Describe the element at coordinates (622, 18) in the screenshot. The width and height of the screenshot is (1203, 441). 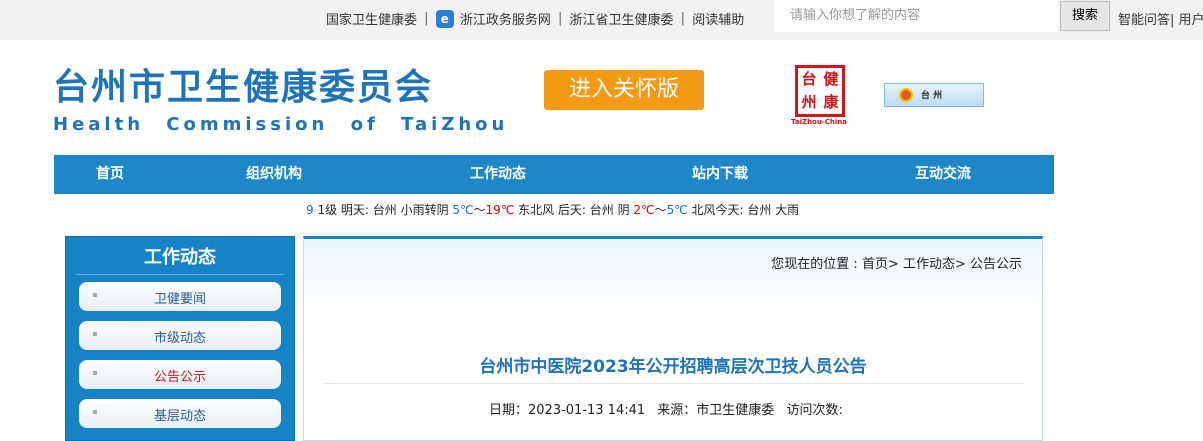
I see `link-zhejiang-health: 浙江省卫生健康委` at that location.